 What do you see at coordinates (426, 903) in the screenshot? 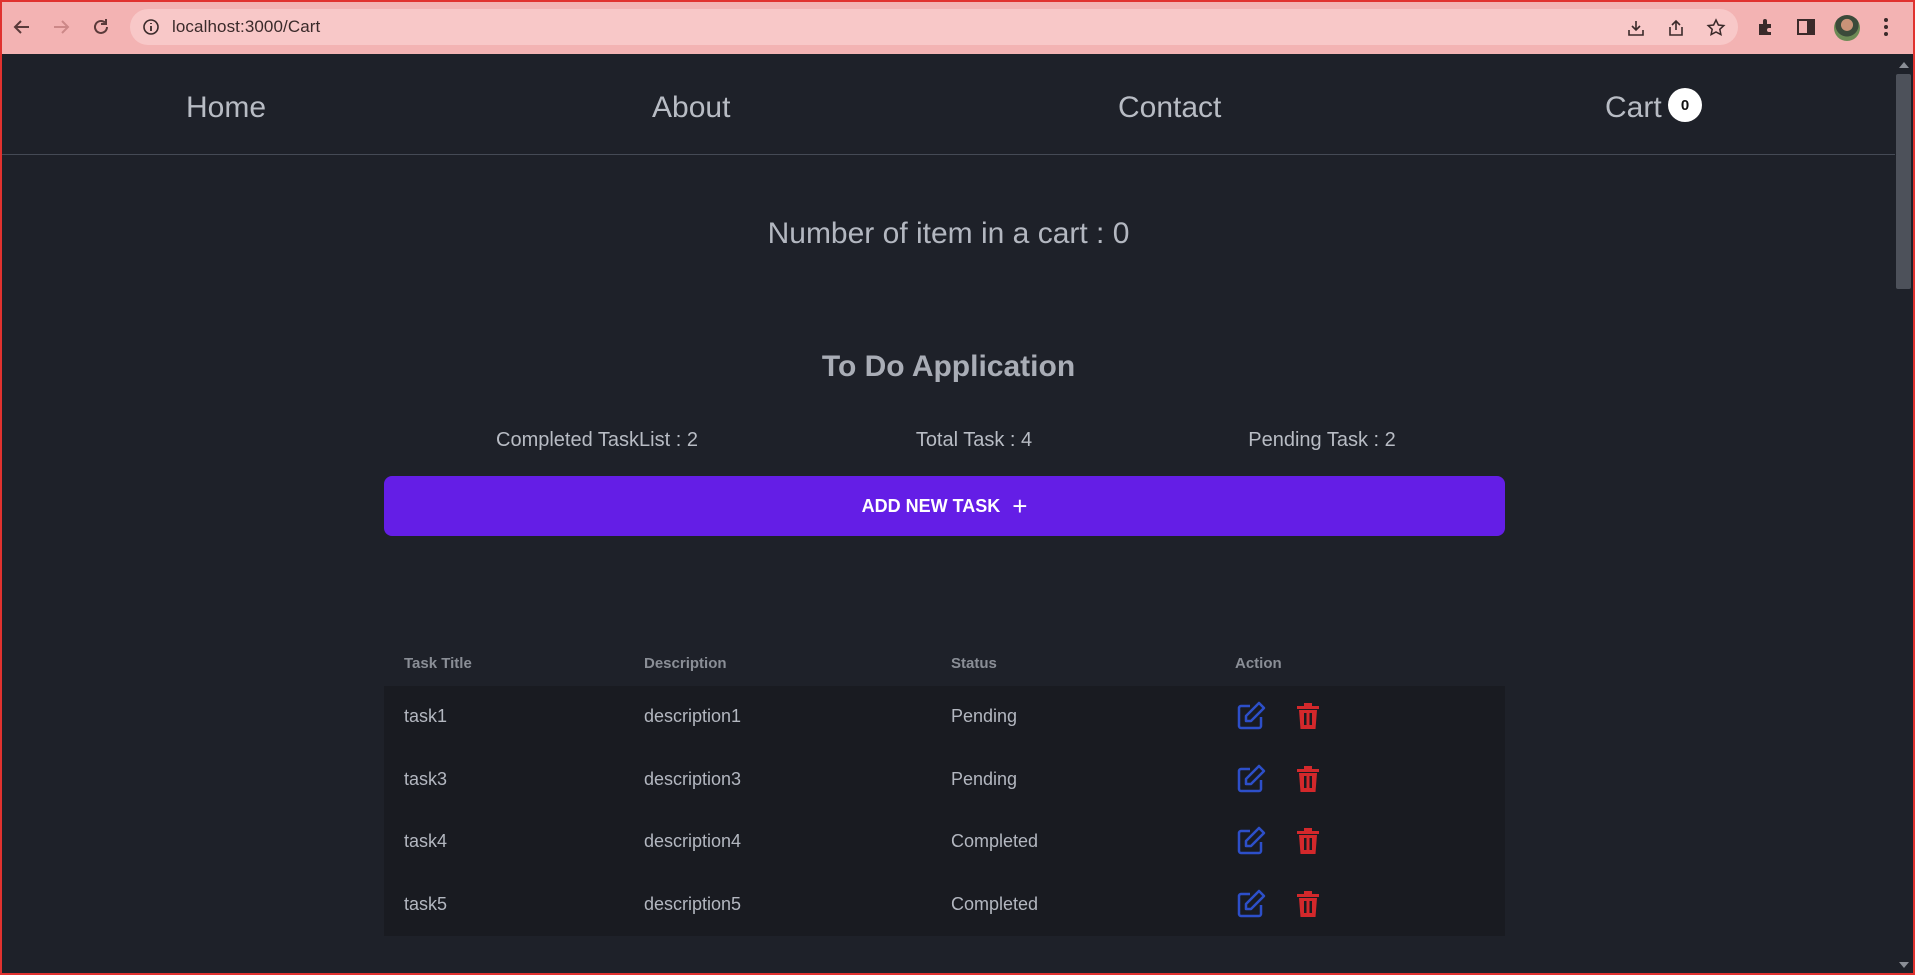
I see `task-title-cell: task5` at bounding box center [426, 903].